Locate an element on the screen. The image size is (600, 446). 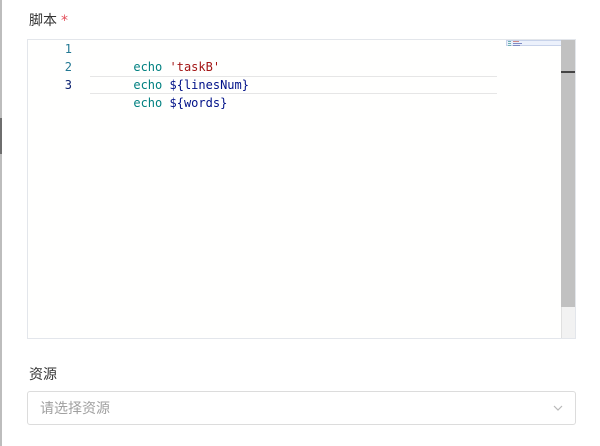
resource-field-label: 资源 is located at coordinates (43, 375).